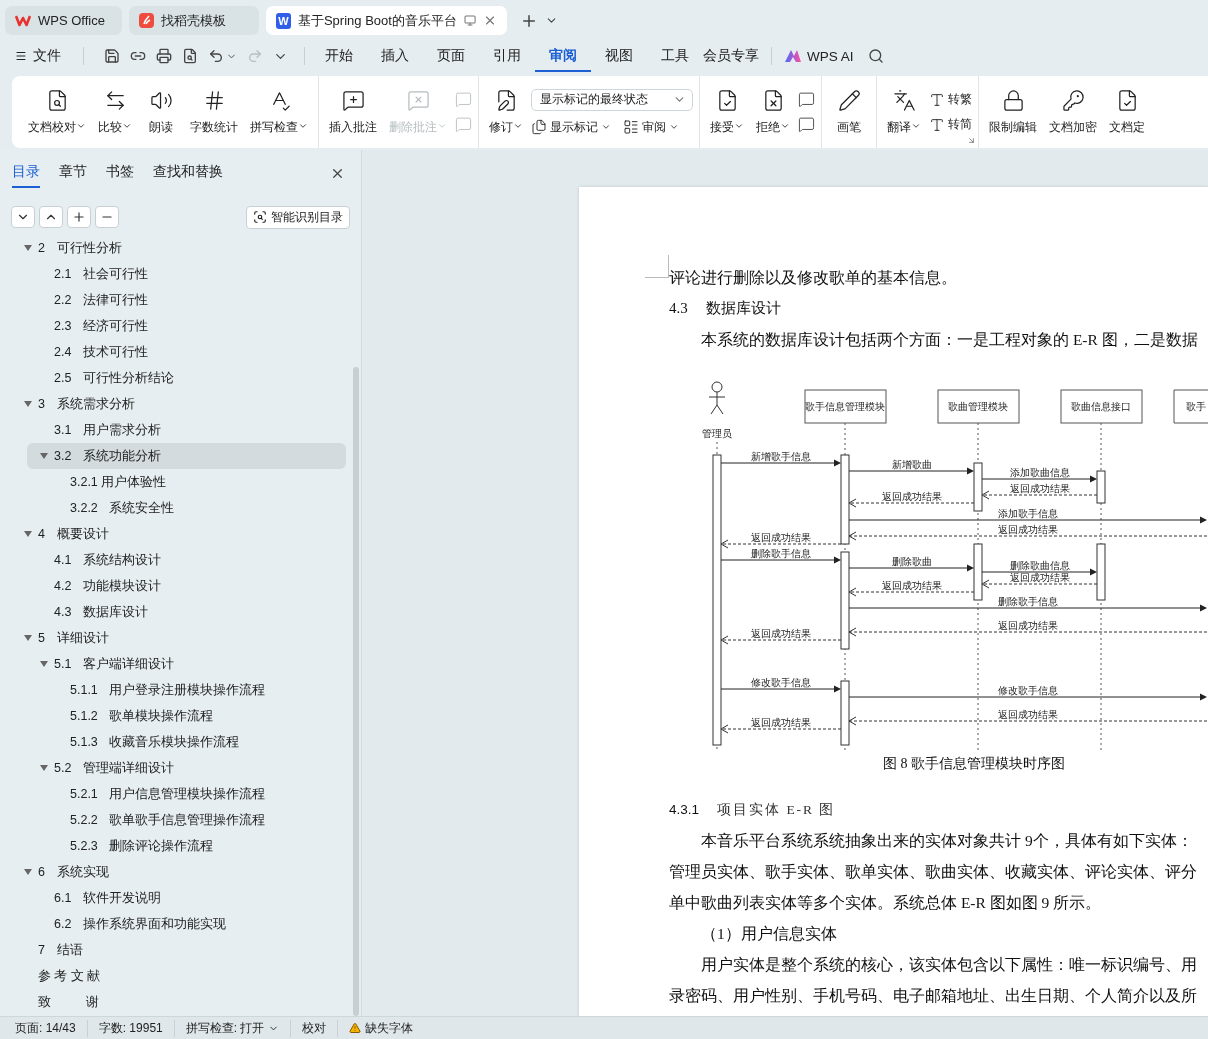 Image resolution: width=1208 pixels, height=1039 pixels. Describe the element at coordinates (182, 612) in the screenshot. I see `toc-item: 4.3 数据库设计` at that location.